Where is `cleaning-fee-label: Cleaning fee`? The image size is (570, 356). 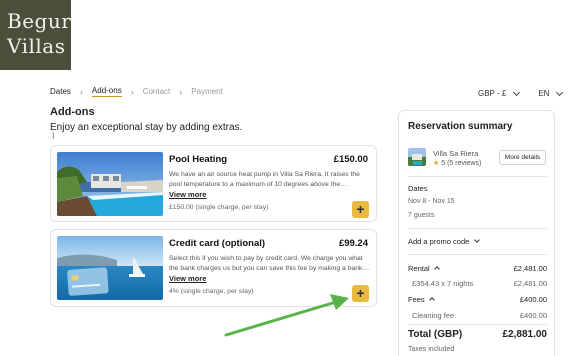 cleaning-fee-label: Cleaning fee is located at coordinates (433, 315).